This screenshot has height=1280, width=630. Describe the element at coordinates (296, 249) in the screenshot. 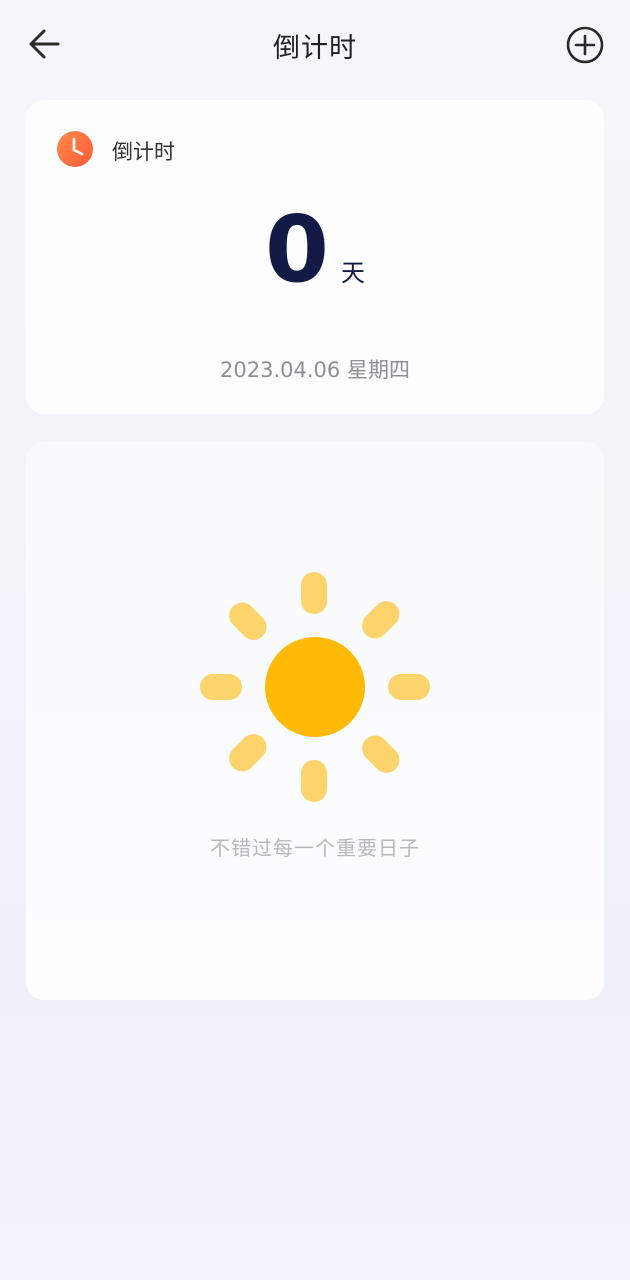

I see `days-count: 0` at that location.